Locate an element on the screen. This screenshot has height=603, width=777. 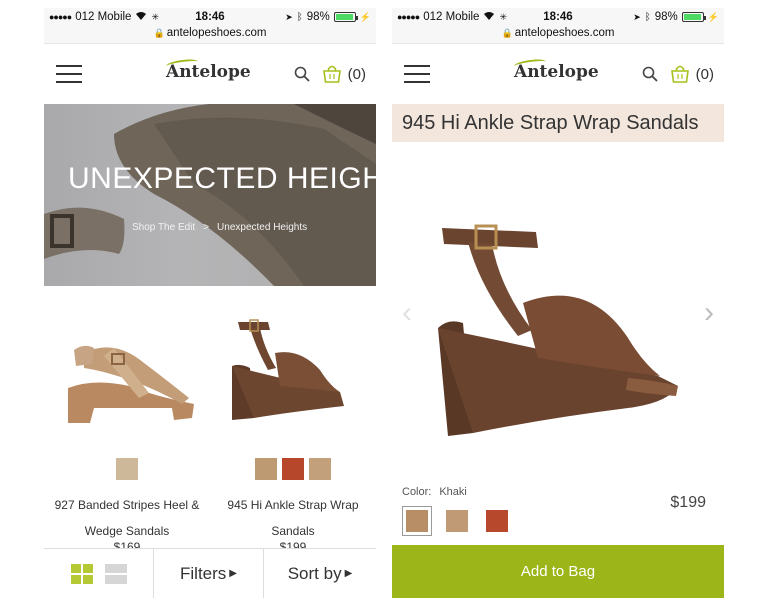
filters-label: Filters is located at coordinates (203, 573).